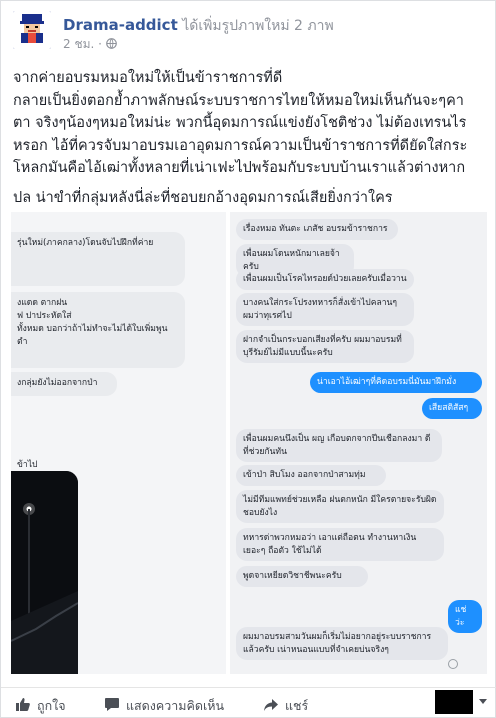 The image size is (496, 718). I want to click on comment-icon, so click(112, 706).